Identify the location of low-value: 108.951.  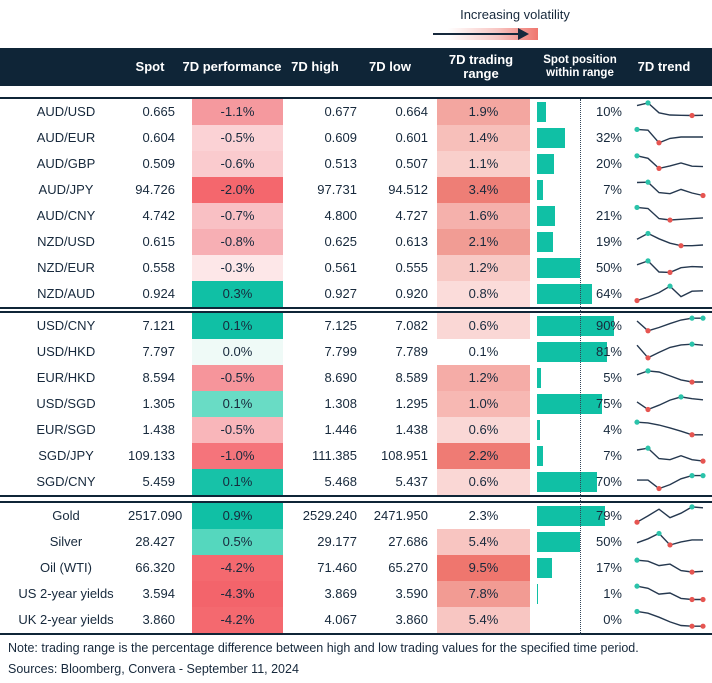
(404, 455).